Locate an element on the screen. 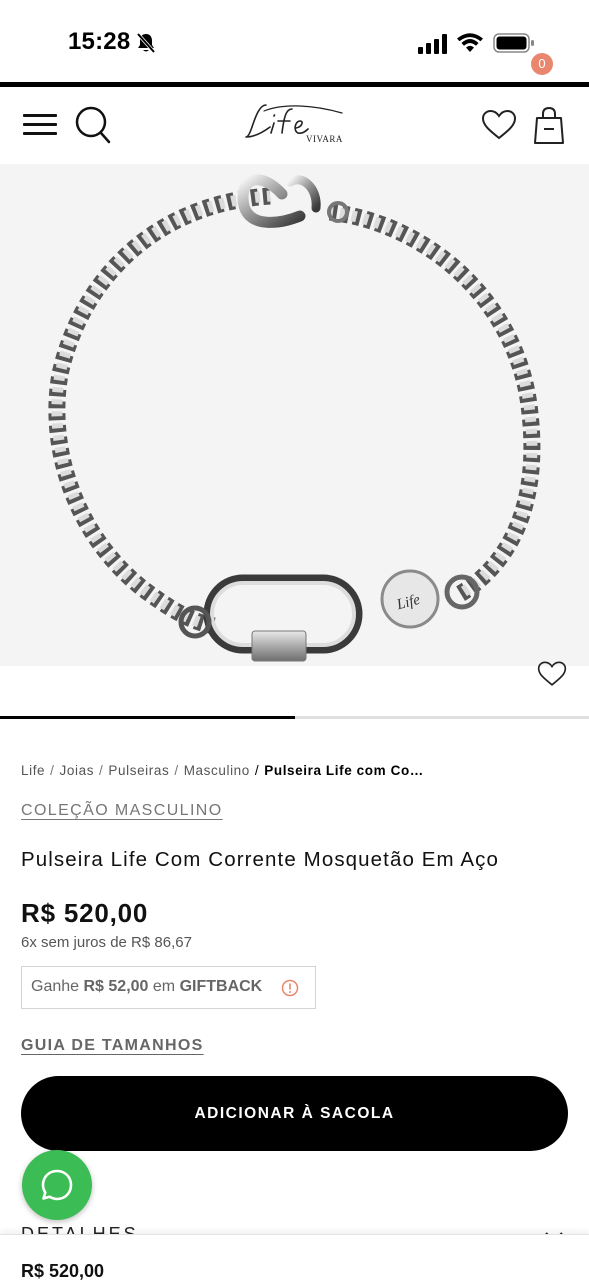  installments-text: 6x sem juros de R$ 86,67 is located at coordinates (106, 942).